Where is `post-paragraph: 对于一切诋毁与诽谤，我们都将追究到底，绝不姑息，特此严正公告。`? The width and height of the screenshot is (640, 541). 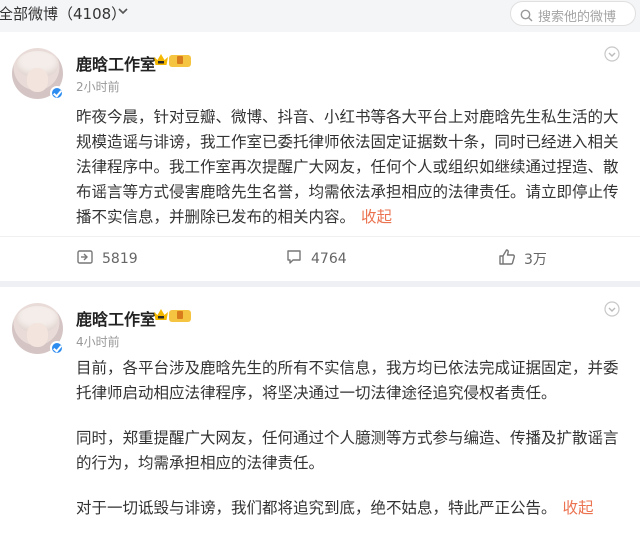 post-paragraph: 对于一切诋毁与诽谤，我们都将追究到底，绝不姑息，特此严正公告。 is located at coordinates (316, 508).